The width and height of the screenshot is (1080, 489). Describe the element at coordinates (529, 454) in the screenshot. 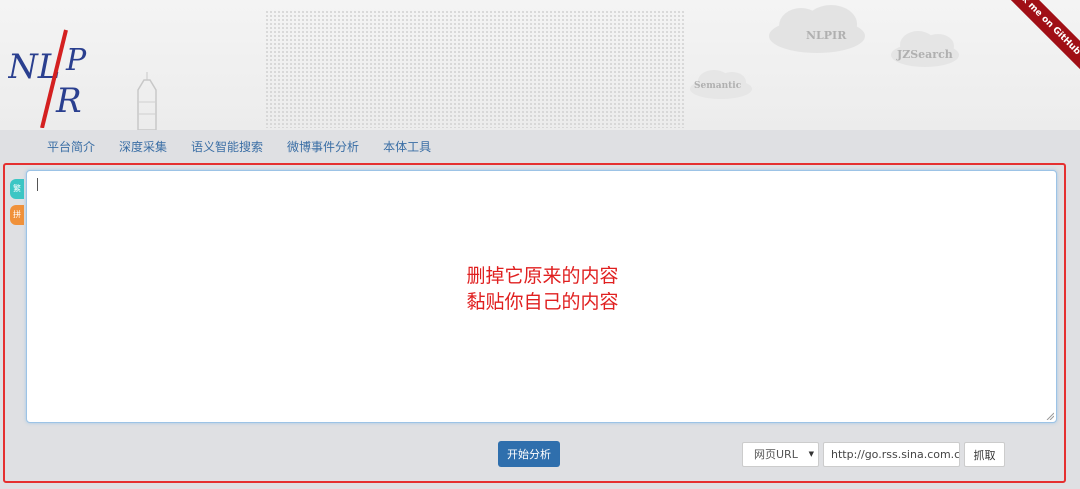

I see `start-analysis-button: 开始分析` at that location.